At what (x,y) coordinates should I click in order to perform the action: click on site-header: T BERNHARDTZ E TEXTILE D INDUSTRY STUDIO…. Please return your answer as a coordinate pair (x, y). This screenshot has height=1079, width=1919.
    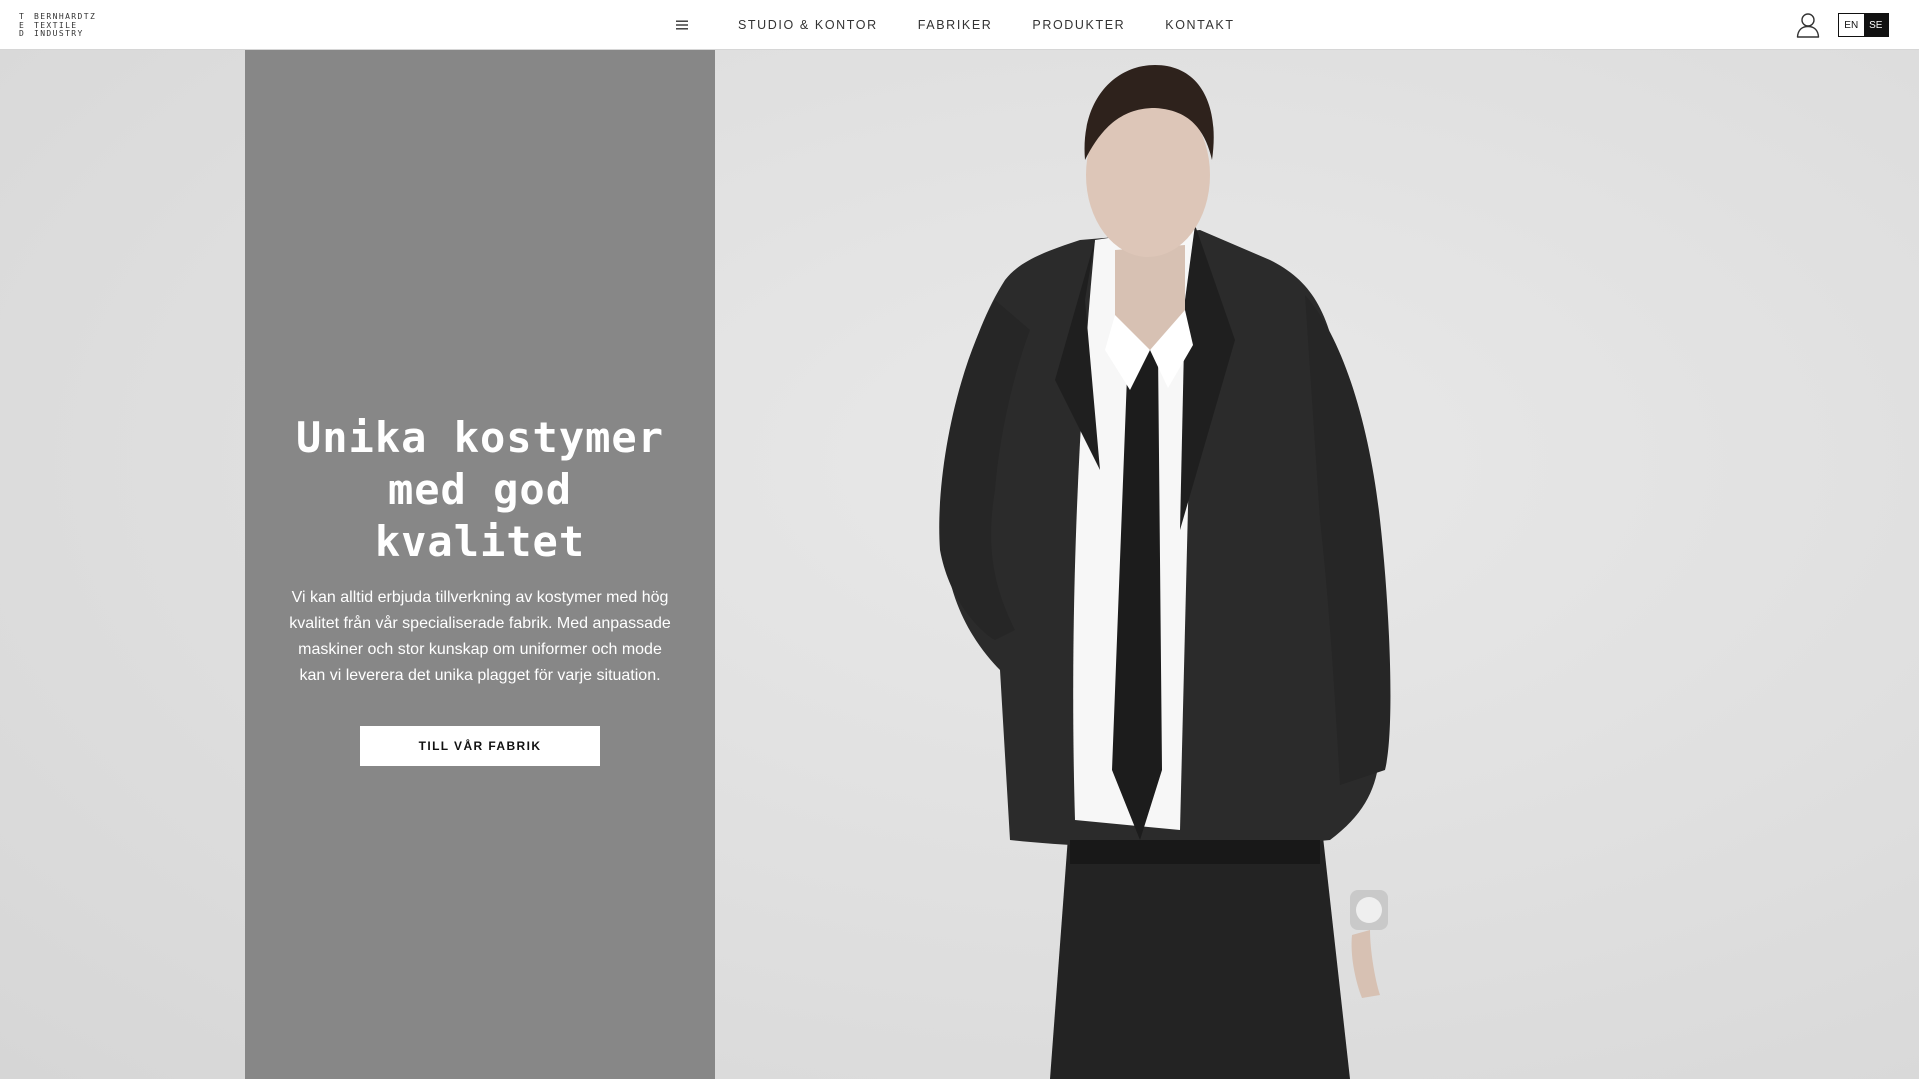
    Looking at the image, I should click on (959, 25).